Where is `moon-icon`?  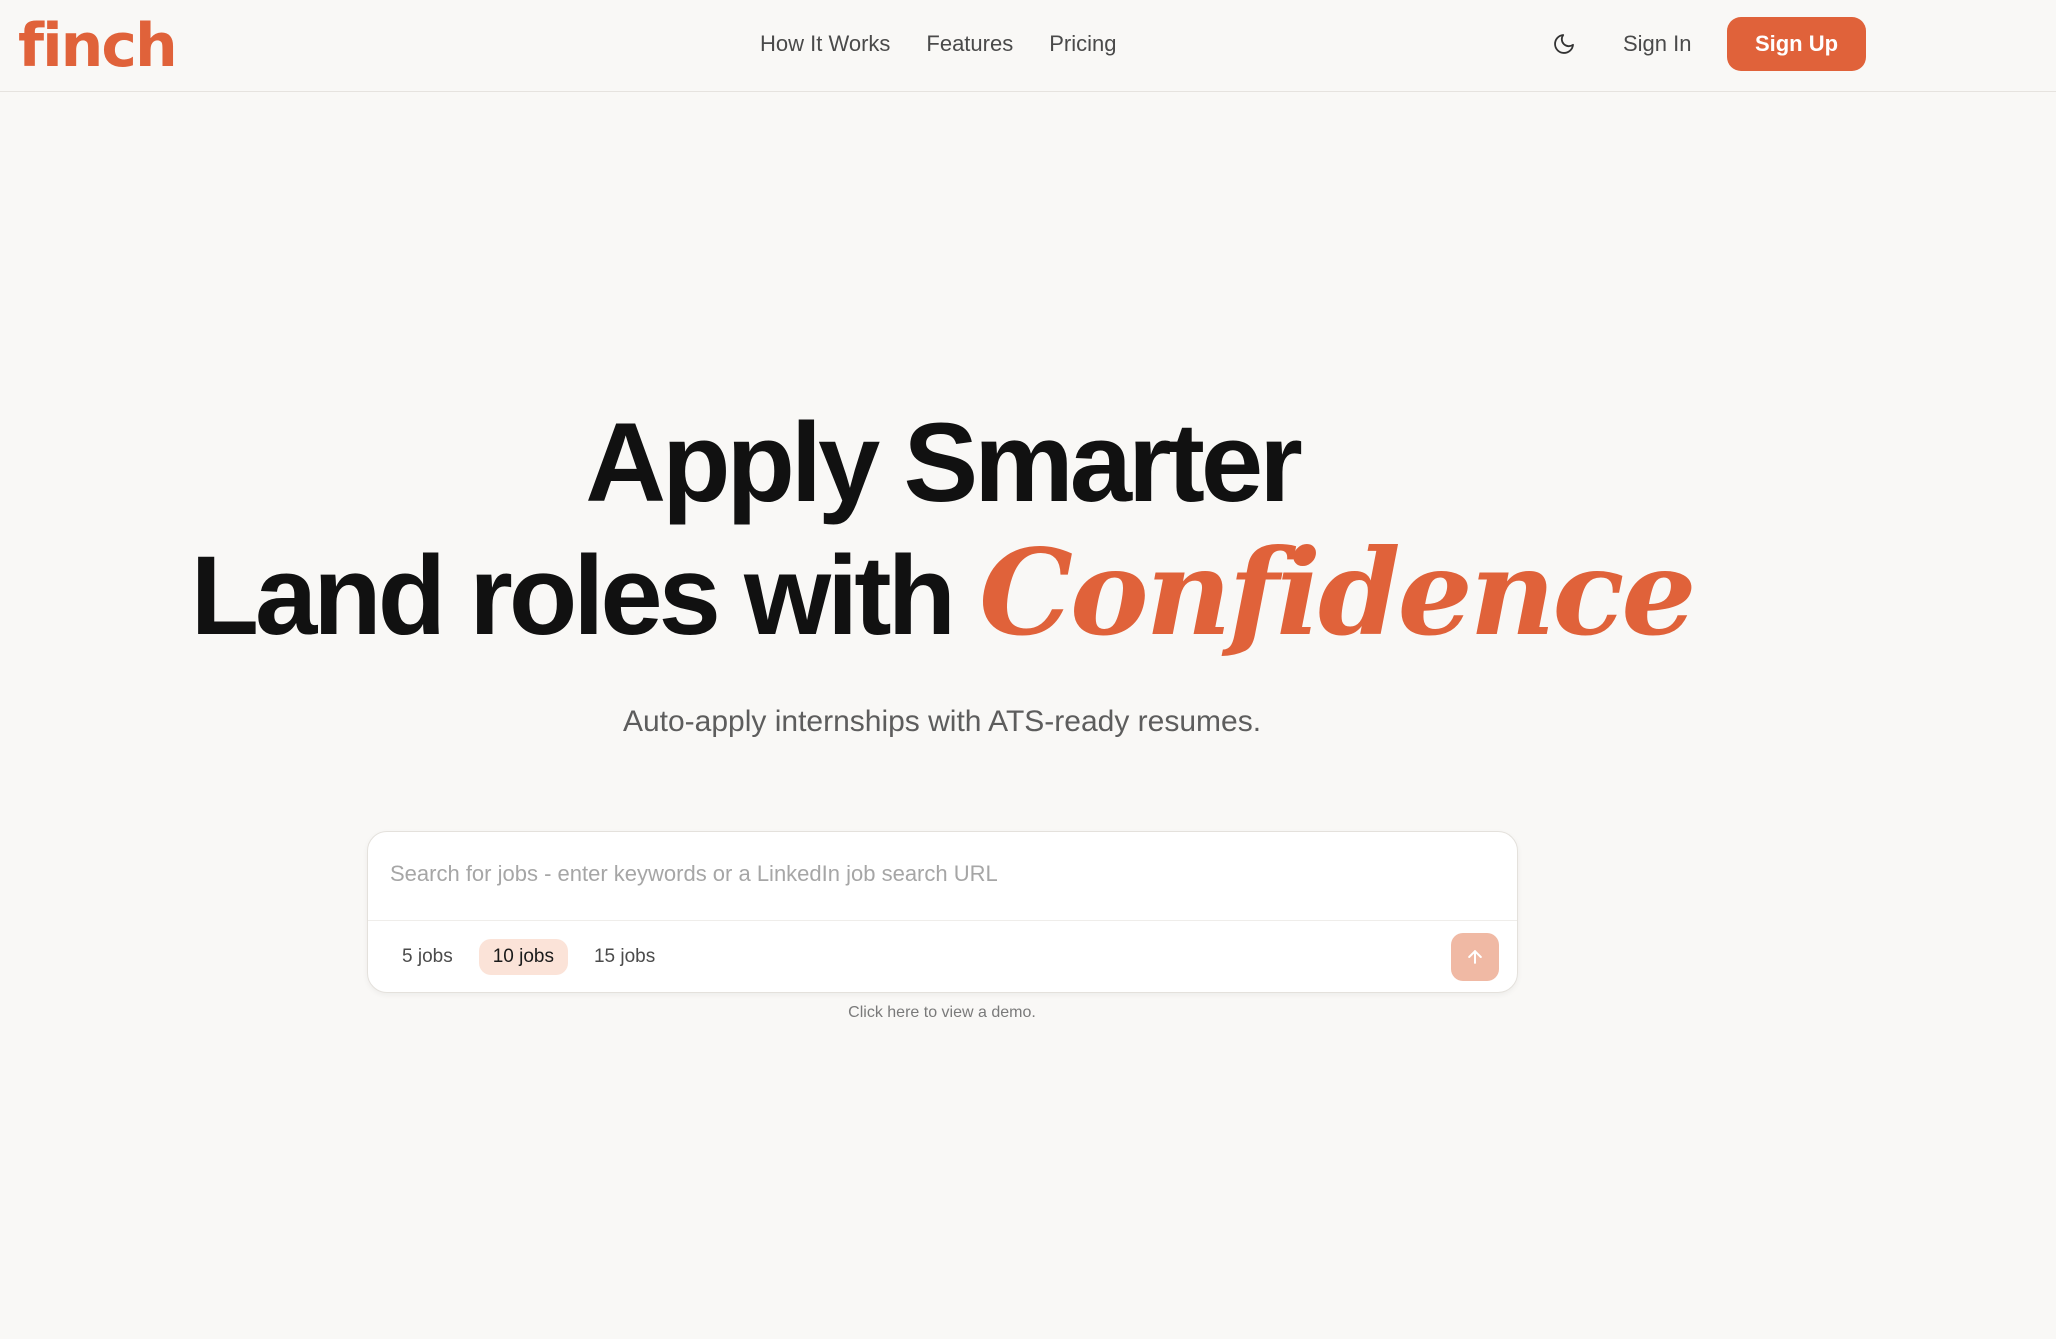
moon-icon is located at coordinates (1564, 44).